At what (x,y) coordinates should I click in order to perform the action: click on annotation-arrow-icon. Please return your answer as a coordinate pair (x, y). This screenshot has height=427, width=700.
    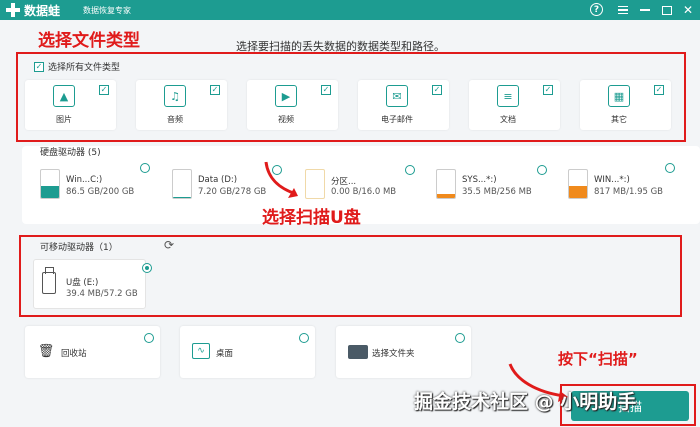
    Looking at the image, I should click on (281, 179).